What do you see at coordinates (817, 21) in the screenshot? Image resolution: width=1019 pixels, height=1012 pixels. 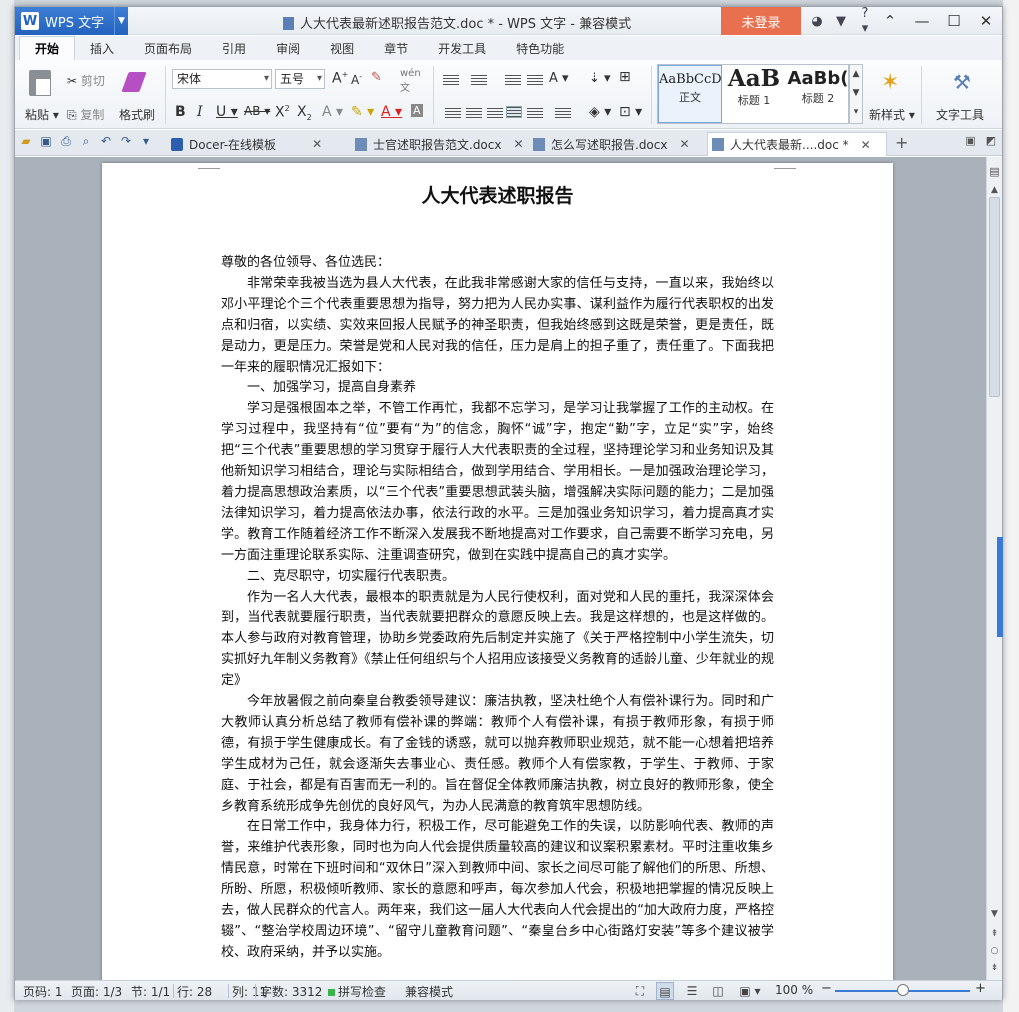 I see `skin-icon: ◕` at bounding box center [817, 21].